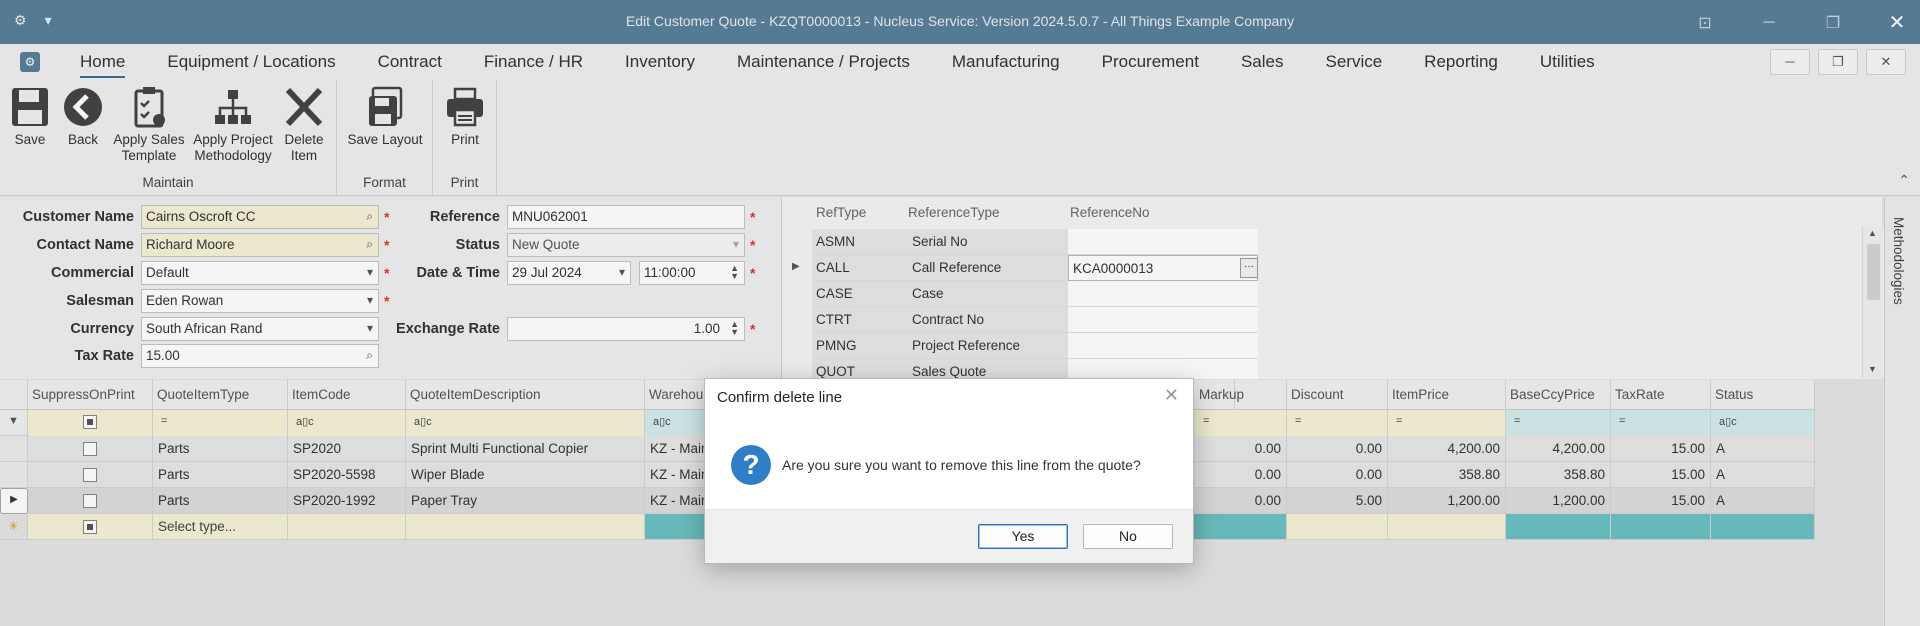 The width and height of the screenshot is (1920, 626). What do you see at coordinates (1171, 395) in the screenshot?
I see `close-icon: ✕` at bounding box center [1171, 395].